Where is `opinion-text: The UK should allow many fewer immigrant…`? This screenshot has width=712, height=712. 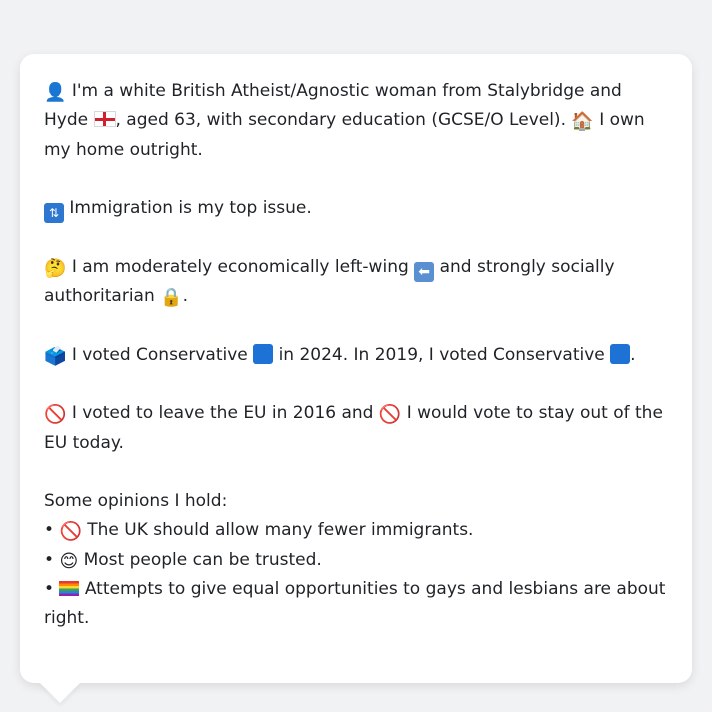 opinion-text: The UK should allow many fewer immigrant… is located at coordinates (277, 530).